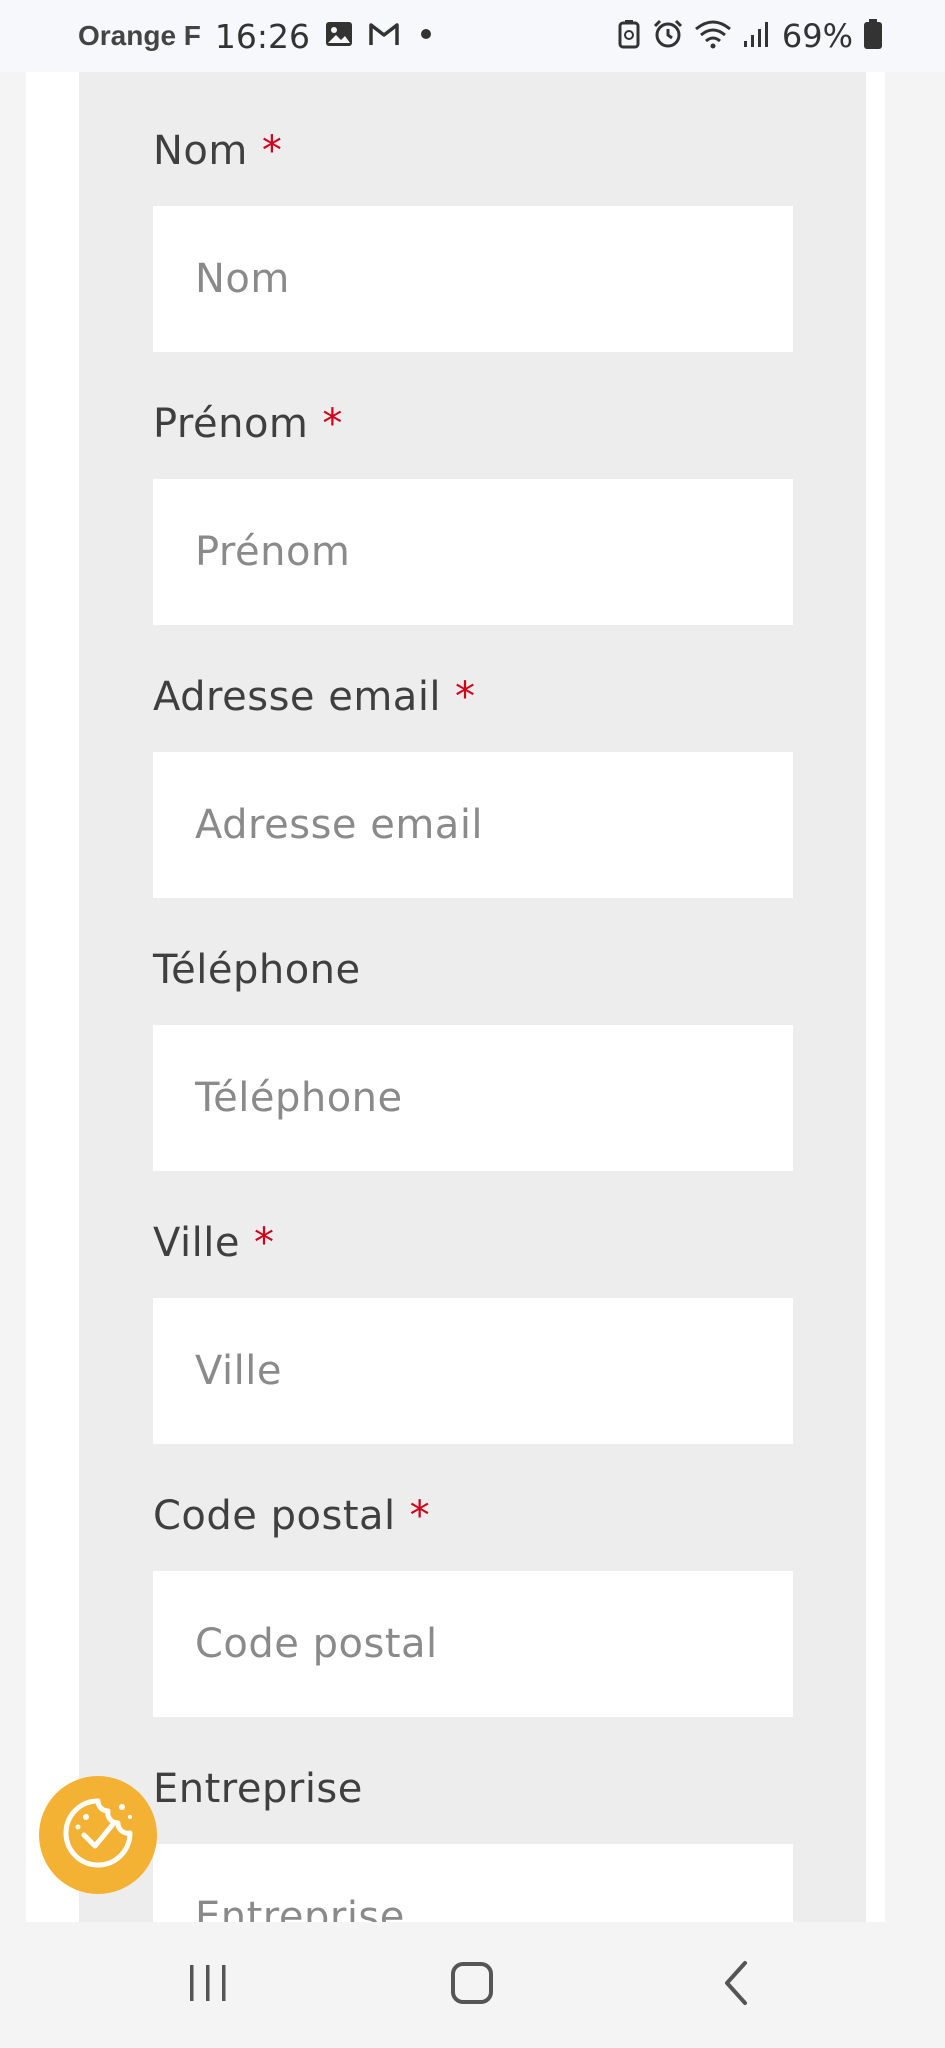  I want to click on label-text: Code postal, so click(274, 1516).